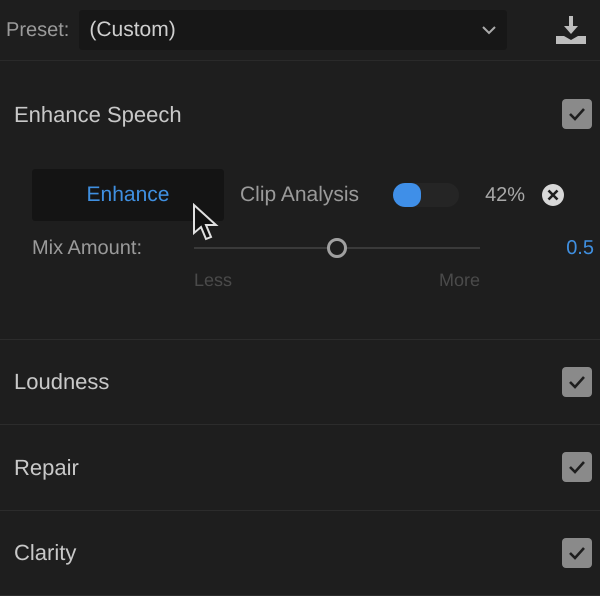  What do you see at coordinates (38, 31) in the screenshot?
I see `preset-label: Preset:` at bounding box center [38, 31].